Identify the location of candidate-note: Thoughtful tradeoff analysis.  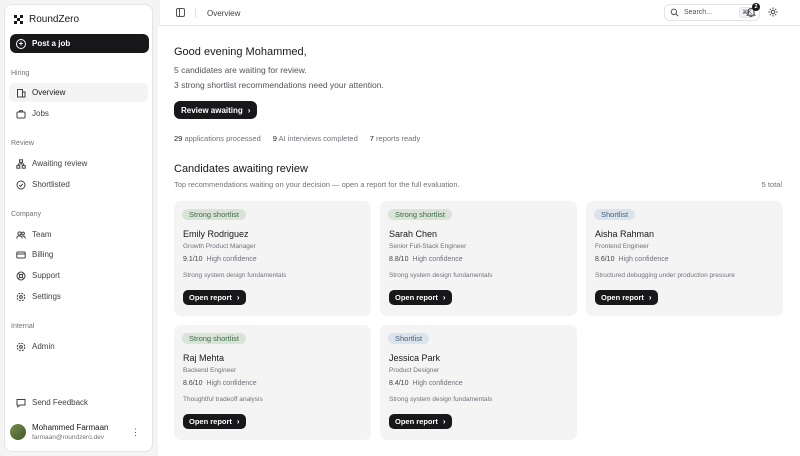
(223, 399).